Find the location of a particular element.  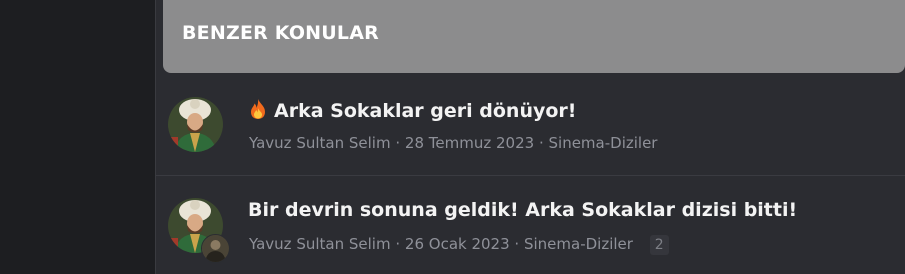

avatar-icon is located at coordinates (195, 124).